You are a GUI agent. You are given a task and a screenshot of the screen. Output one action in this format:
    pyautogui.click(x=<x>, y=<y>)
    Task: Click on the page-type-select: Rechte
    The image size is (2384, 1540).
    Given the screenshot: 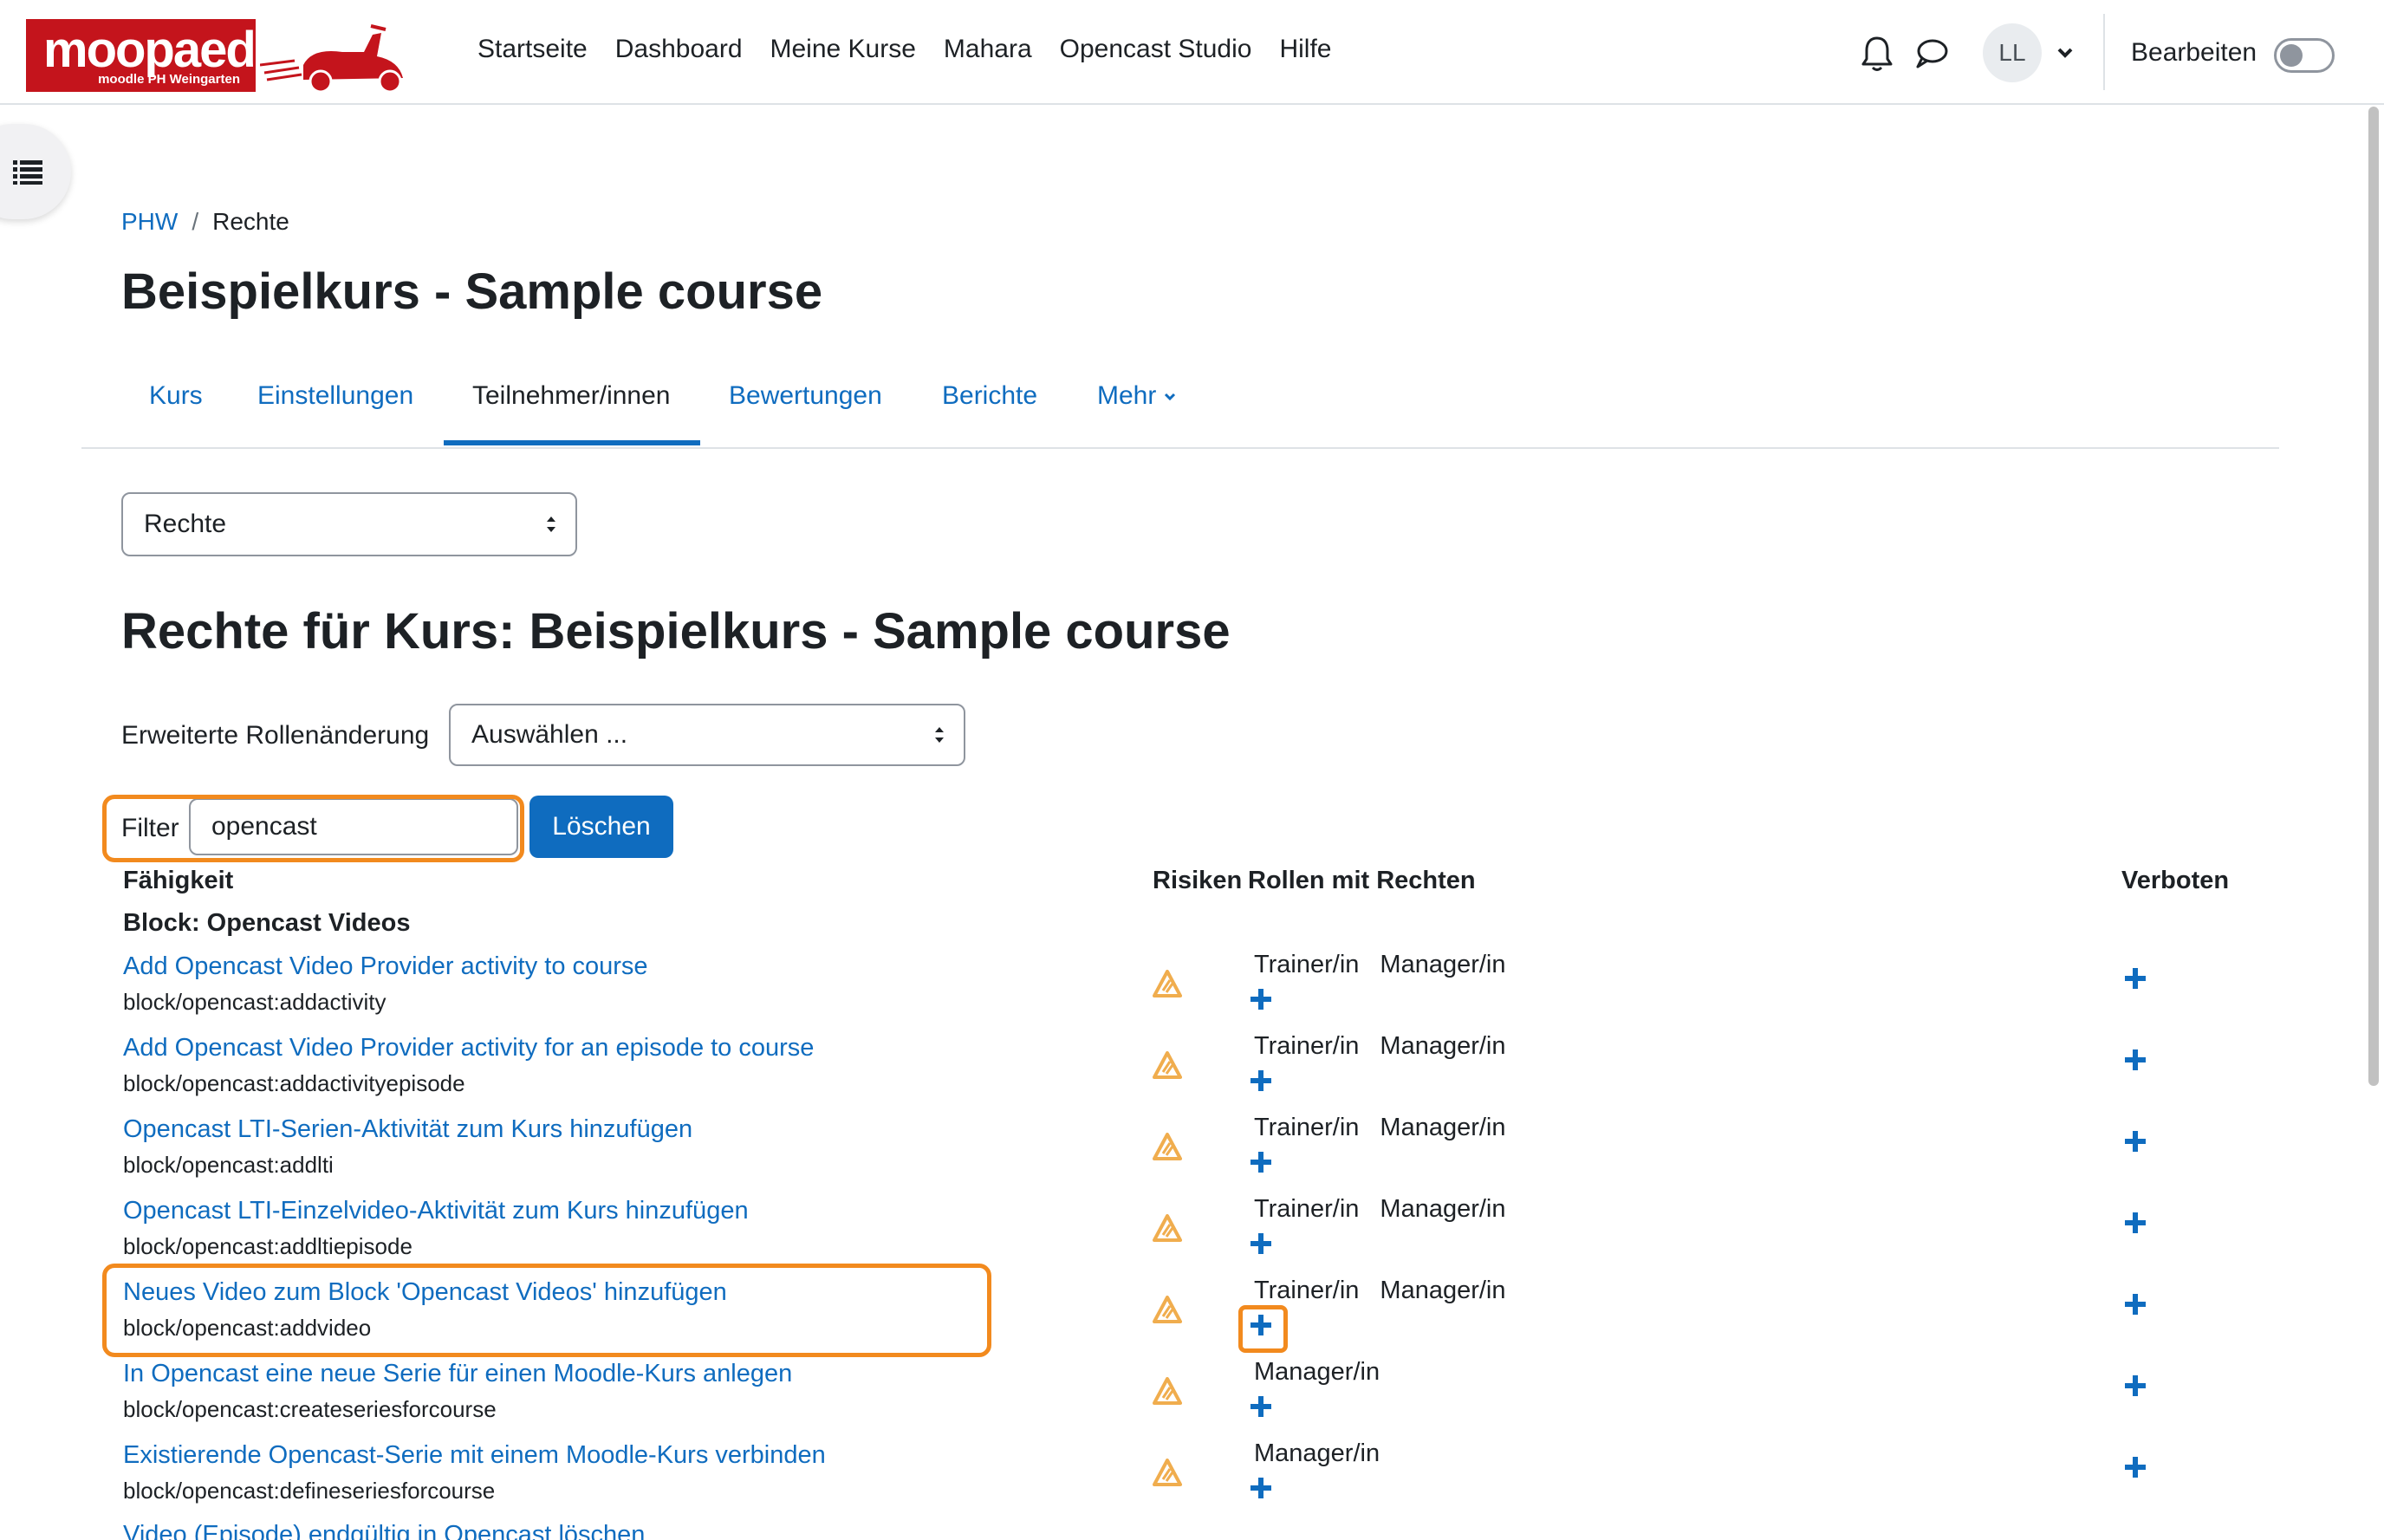 What is the action you would take?
    pyautogui.click(x=349, y=524)
    